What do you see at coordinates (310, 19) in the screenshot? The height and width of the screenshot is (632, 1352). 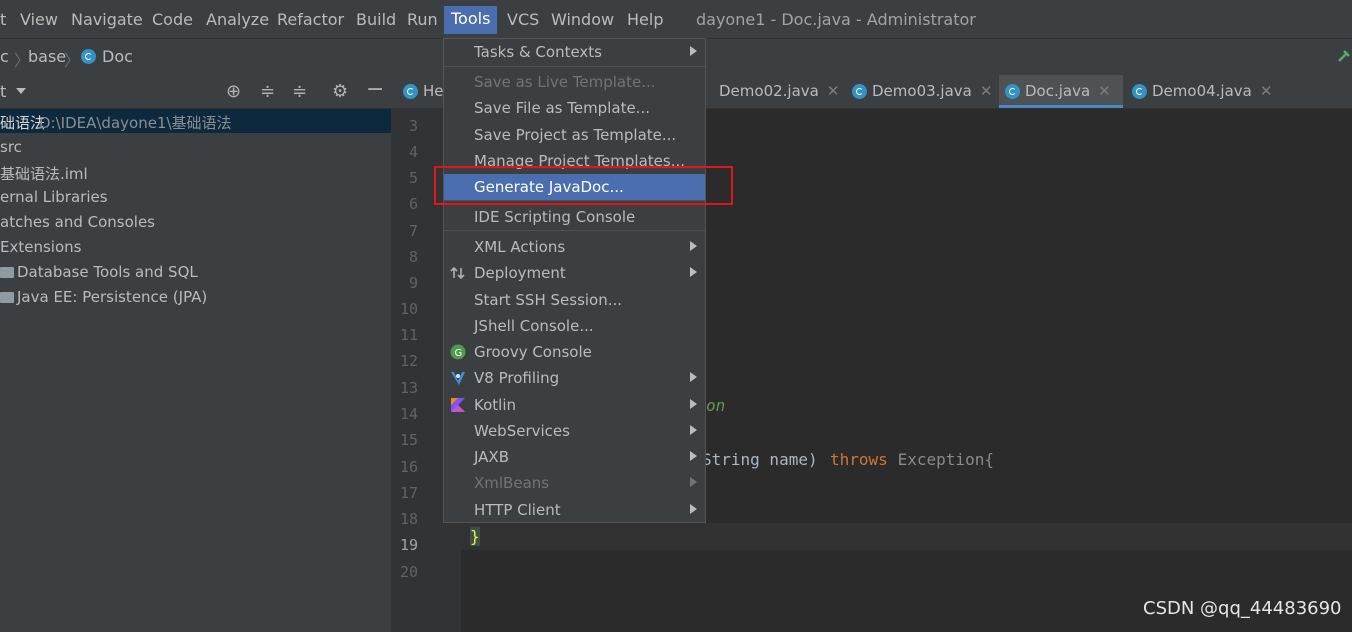 I see `menu-refactor: Refactor` at bounding box center [310, 19].